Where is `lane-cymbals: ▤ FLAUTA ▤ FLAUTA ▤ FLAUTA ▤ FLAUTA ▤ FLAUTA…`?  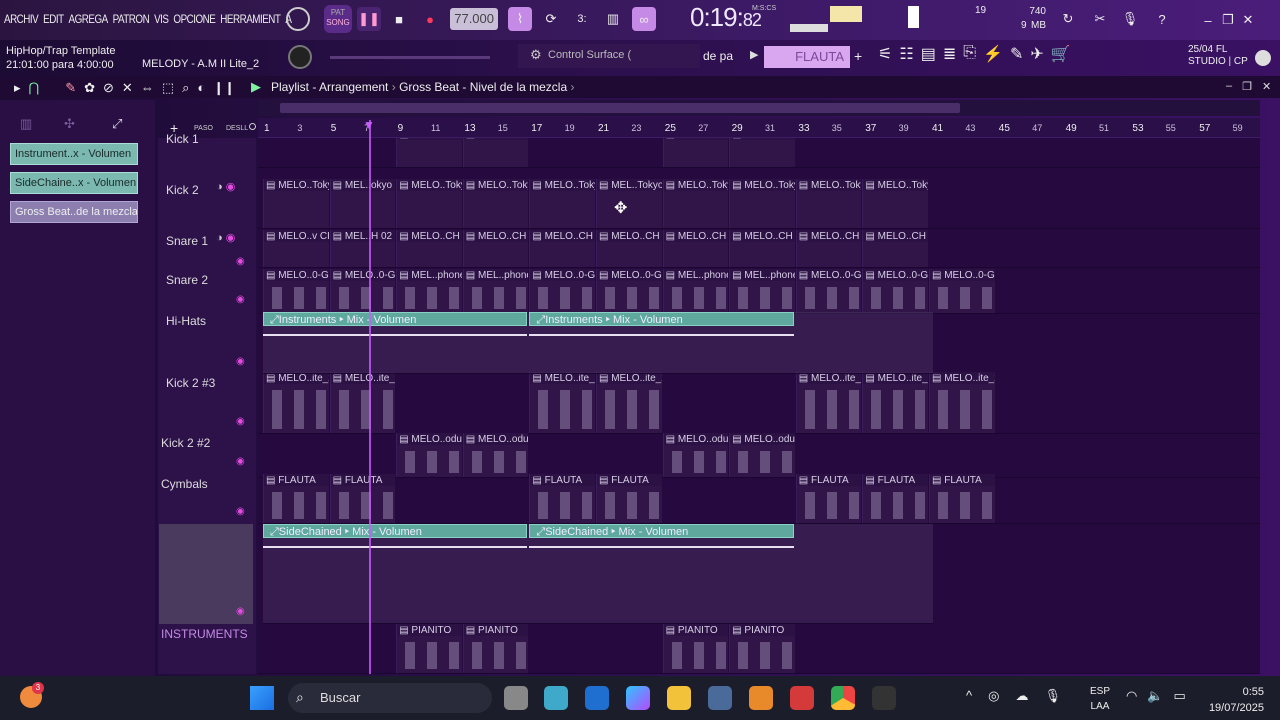
lane-cymbals: ▤ FLAUTA ▤ FLAUTA ▤ FLAUTA ▤ FLAUTA ▤ FLAUTA… is located at coordinates (759, 499).